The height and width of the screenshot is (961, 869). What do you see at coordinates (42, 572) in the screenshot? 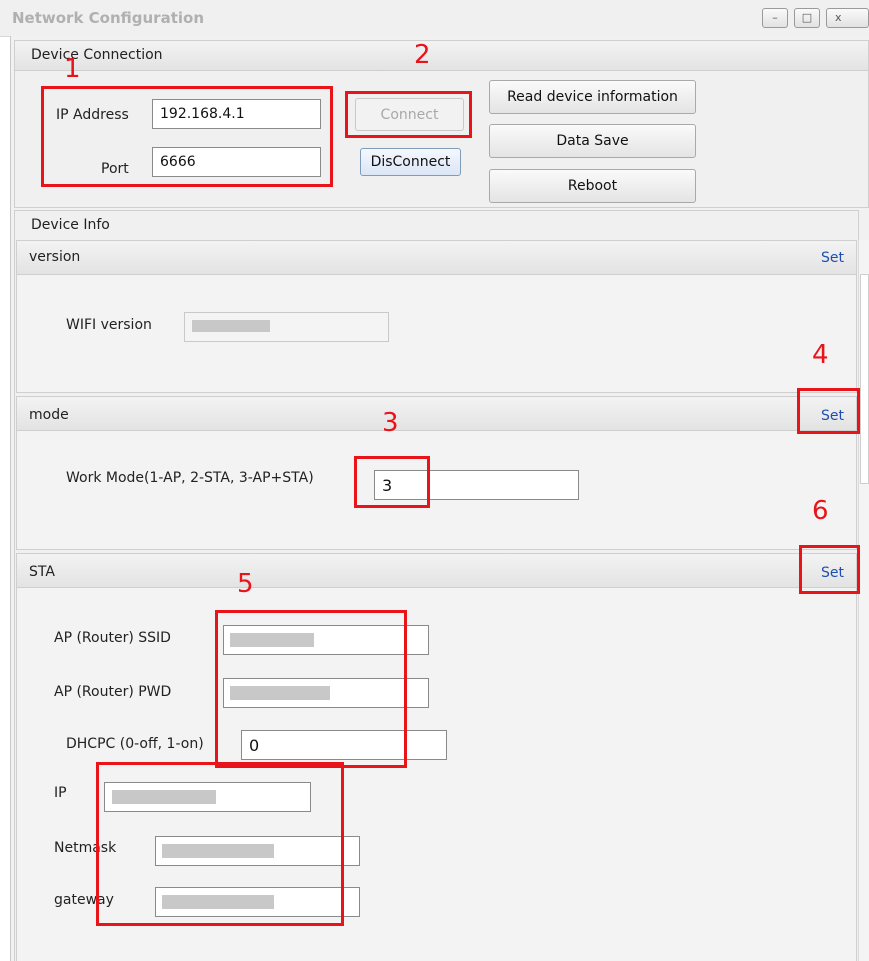
I see `sta-title: STA` at bounding box center [42, 572].